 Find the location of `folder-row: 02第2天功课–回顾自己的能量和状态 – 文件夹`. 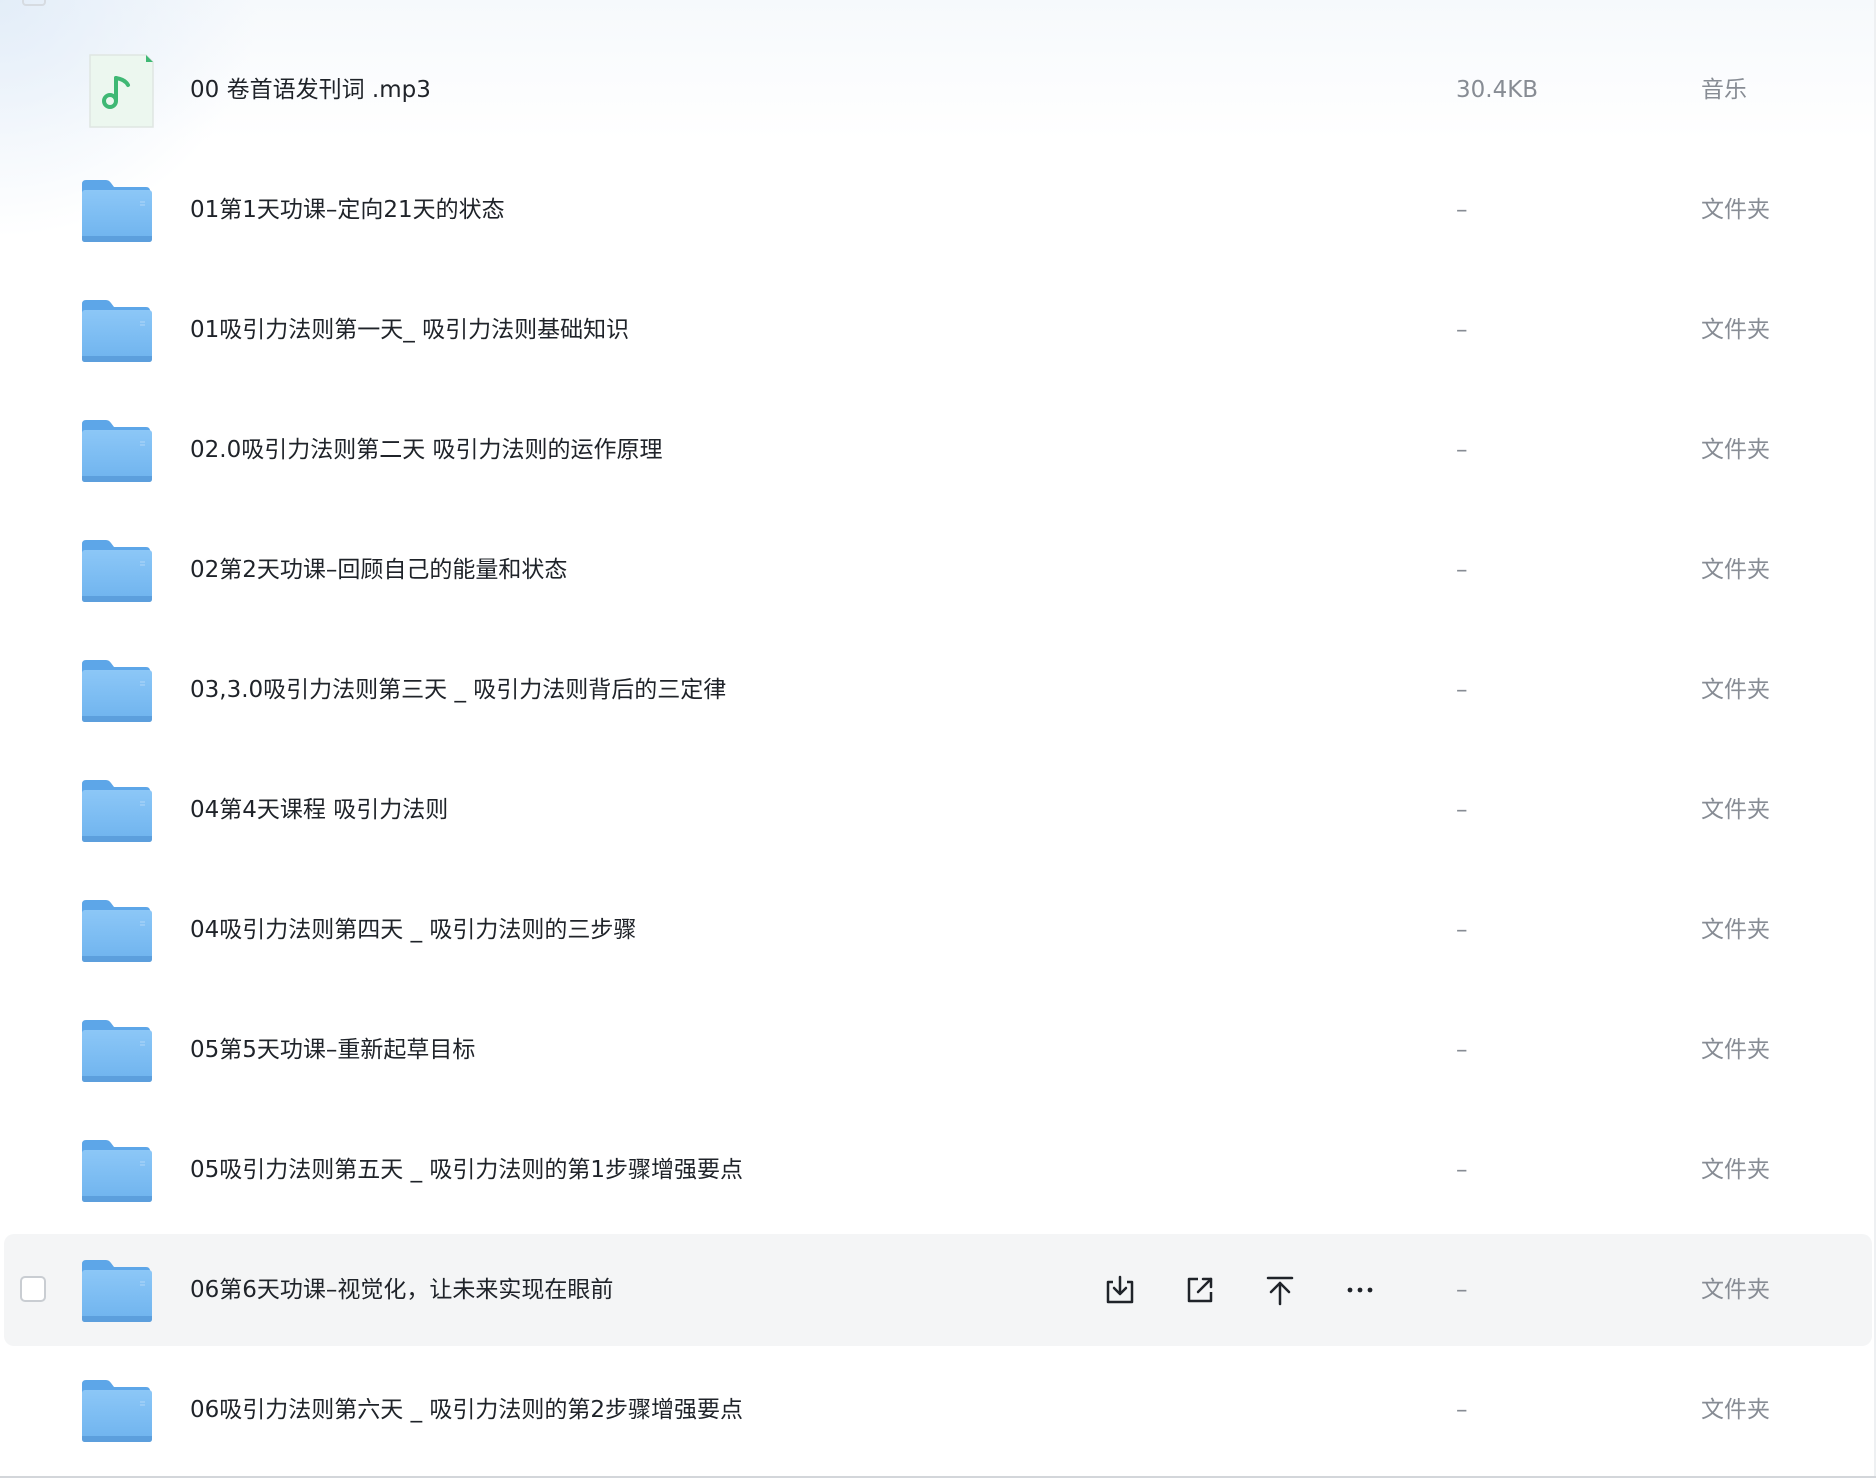

folder-row: 02第2天功课–回顾自己的能量和状态 – 文件夹 is located at coordinates (938, 570).